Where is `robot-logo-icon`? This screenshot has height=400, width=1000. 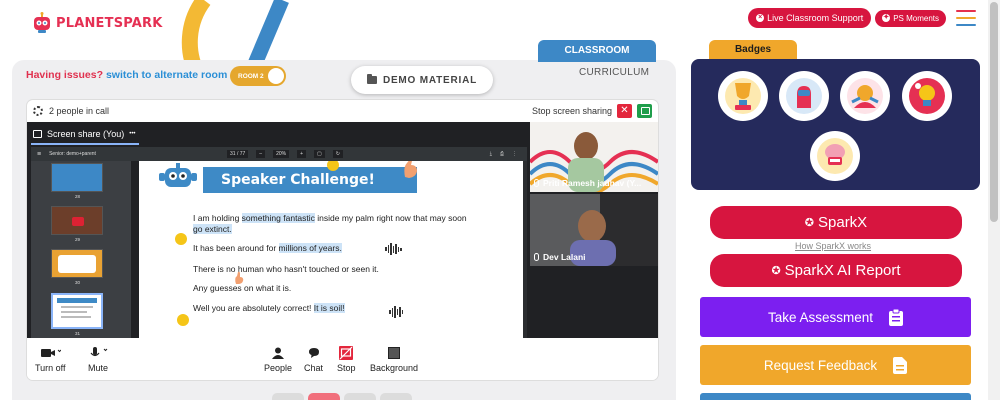
robot-logo-icon is located at coordinates (42, 22).